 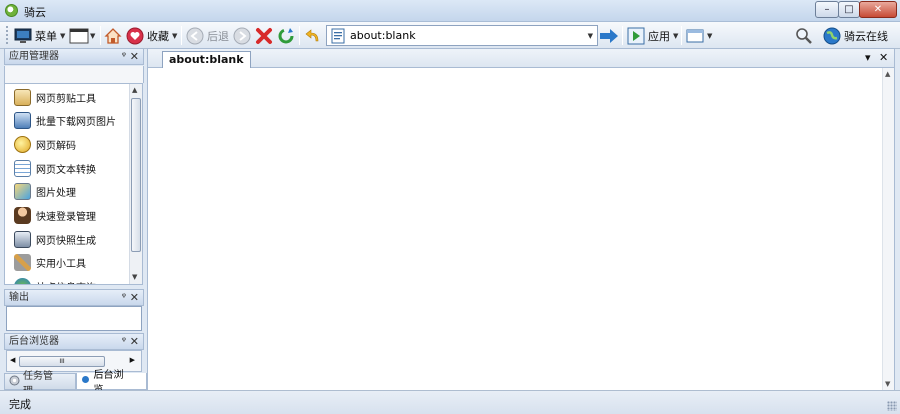 What do you see at coordinates (827, 9) in the screenshot?
I see `minimize-button: –` at bounding box center [827, 9].